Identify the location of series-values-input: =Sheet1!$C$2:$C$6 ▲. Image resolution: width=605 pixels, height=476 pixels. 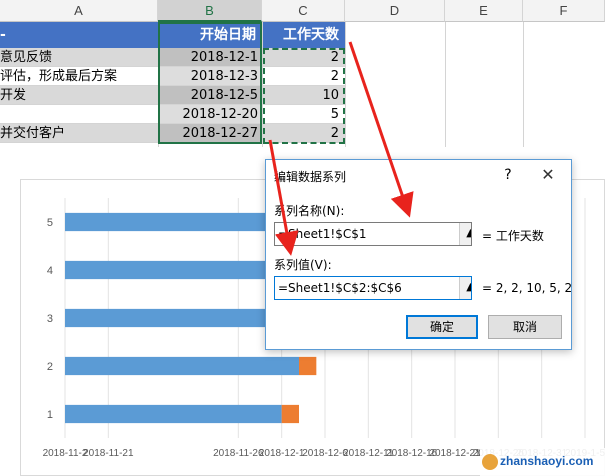
(373, 288).